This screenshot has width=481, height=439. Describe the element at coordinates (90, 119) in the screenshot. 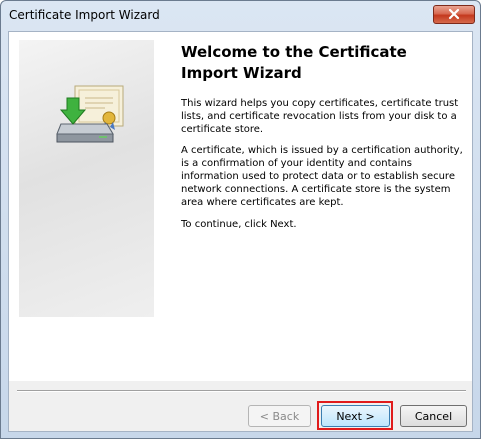

I see `certificate-import-icon` at that location.